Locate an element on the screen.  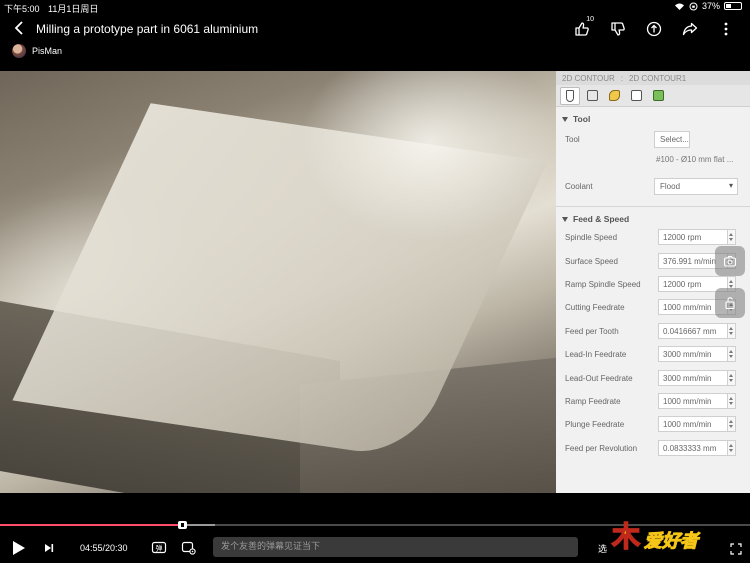
chevron-left-icon is located at coordinates (18, 28).